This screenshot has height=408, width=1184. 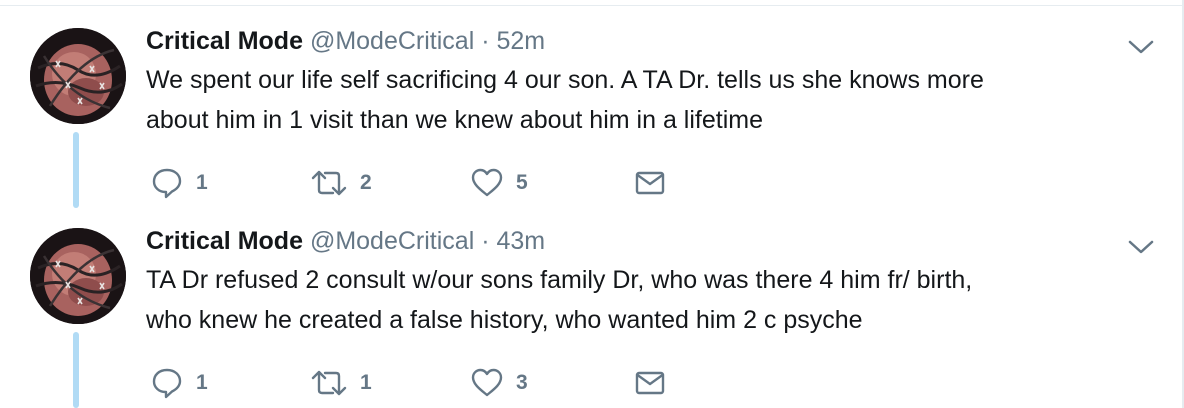 What do you see at coordinates (520, 41) in the screenshot?
I see `timestamp: 52m` at bounding box center [520, 41].